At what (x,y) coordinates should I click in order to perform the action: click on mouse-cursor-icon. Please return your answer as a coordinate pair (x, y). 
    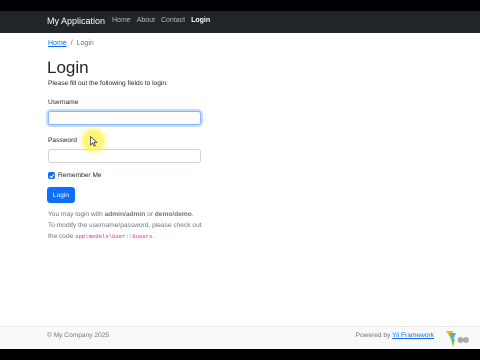
    Looking at the image, I should click on (94, 141).